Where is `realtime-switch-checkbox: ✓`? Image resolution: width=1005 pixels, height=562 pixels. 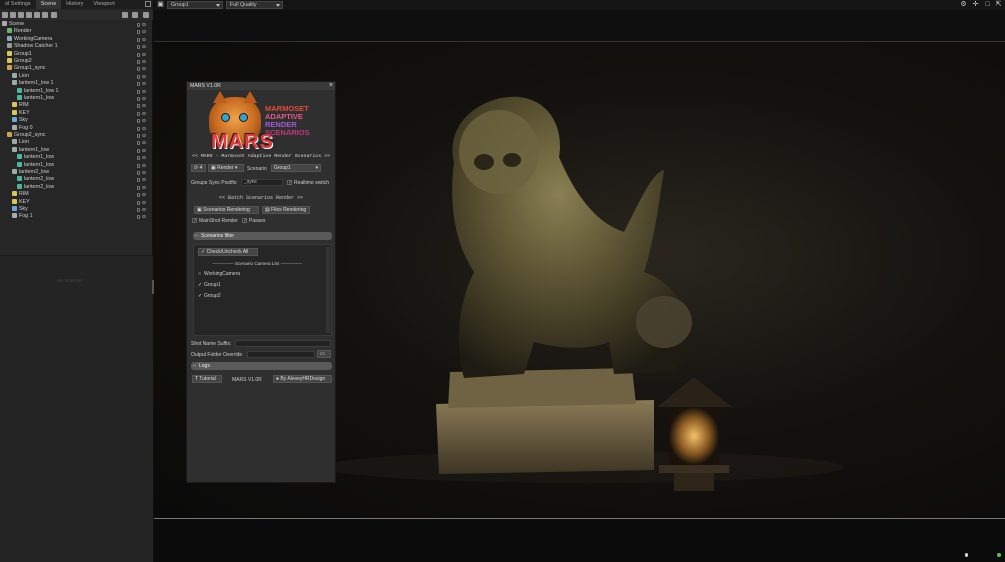
realtime-switch-checkbox: ✓ is located at coordinates (289, 183).